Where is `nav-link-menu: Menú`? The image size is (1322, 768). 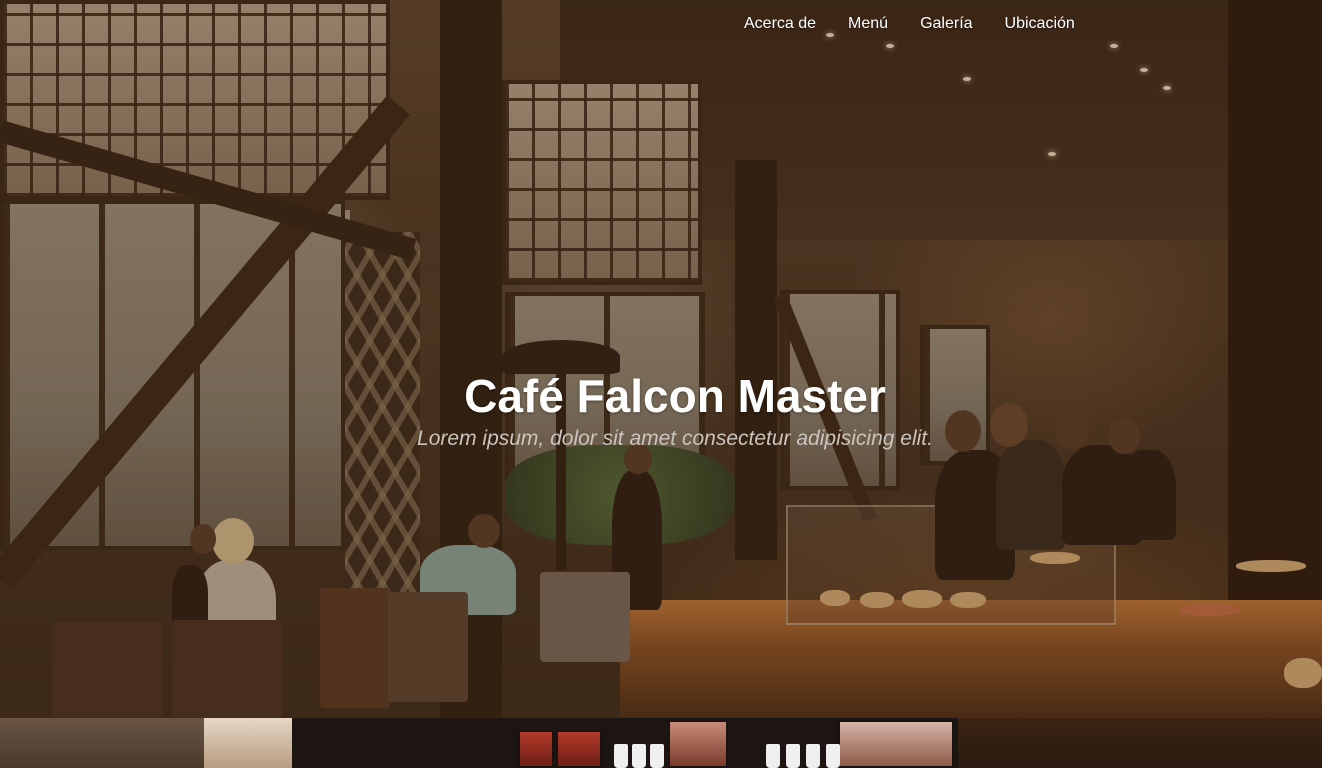 nav-link-menu: Menú is located at coordinates (868, 24).